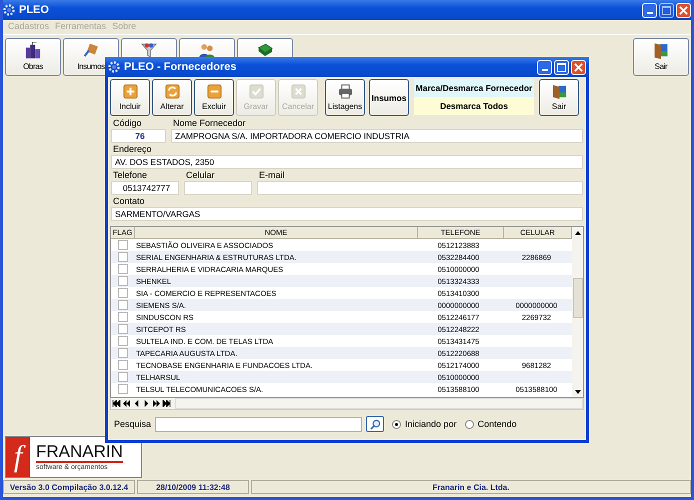 The width and height of the screenshot is (694, 500). Describe the element at coordinates (127, 123) in the screenshot. I see `field-label: Código` at that location.